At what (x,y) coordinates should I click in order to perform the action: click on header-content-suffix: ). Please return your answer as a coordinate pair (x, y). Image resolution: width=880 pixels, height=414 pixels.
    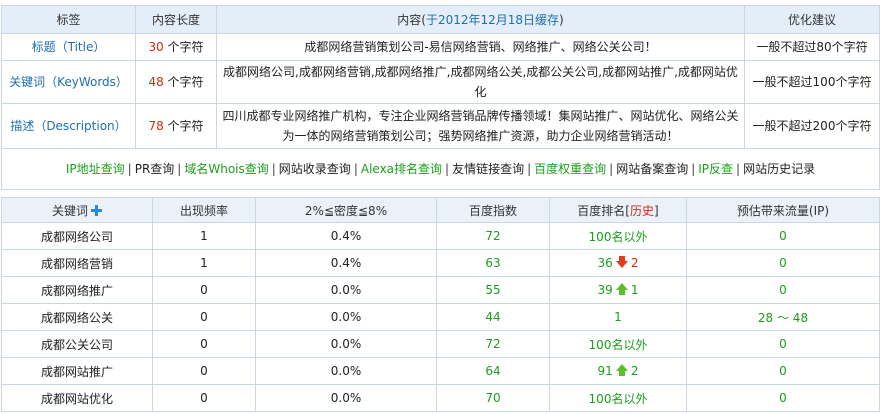
    Looking at the image, I should click on (561, 20).